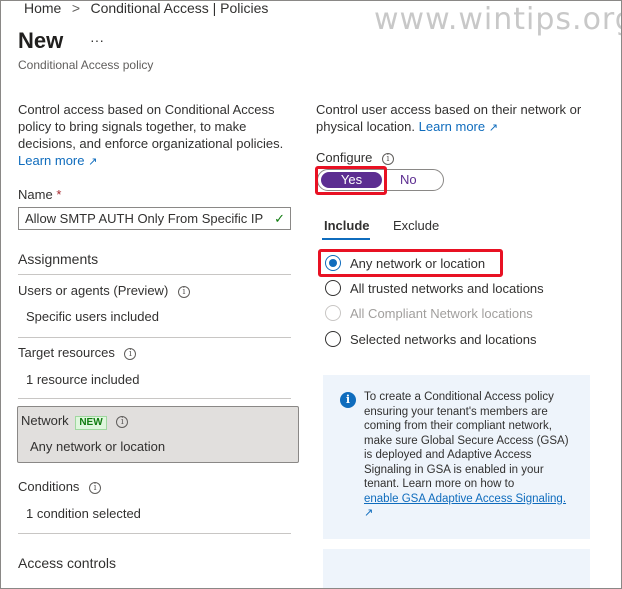 Image resolution: width=622 pixels, height=589 pixels. Describe the element at coordinates (279, 218) in the screenshot. I see `check-icon: ✓` at that location.